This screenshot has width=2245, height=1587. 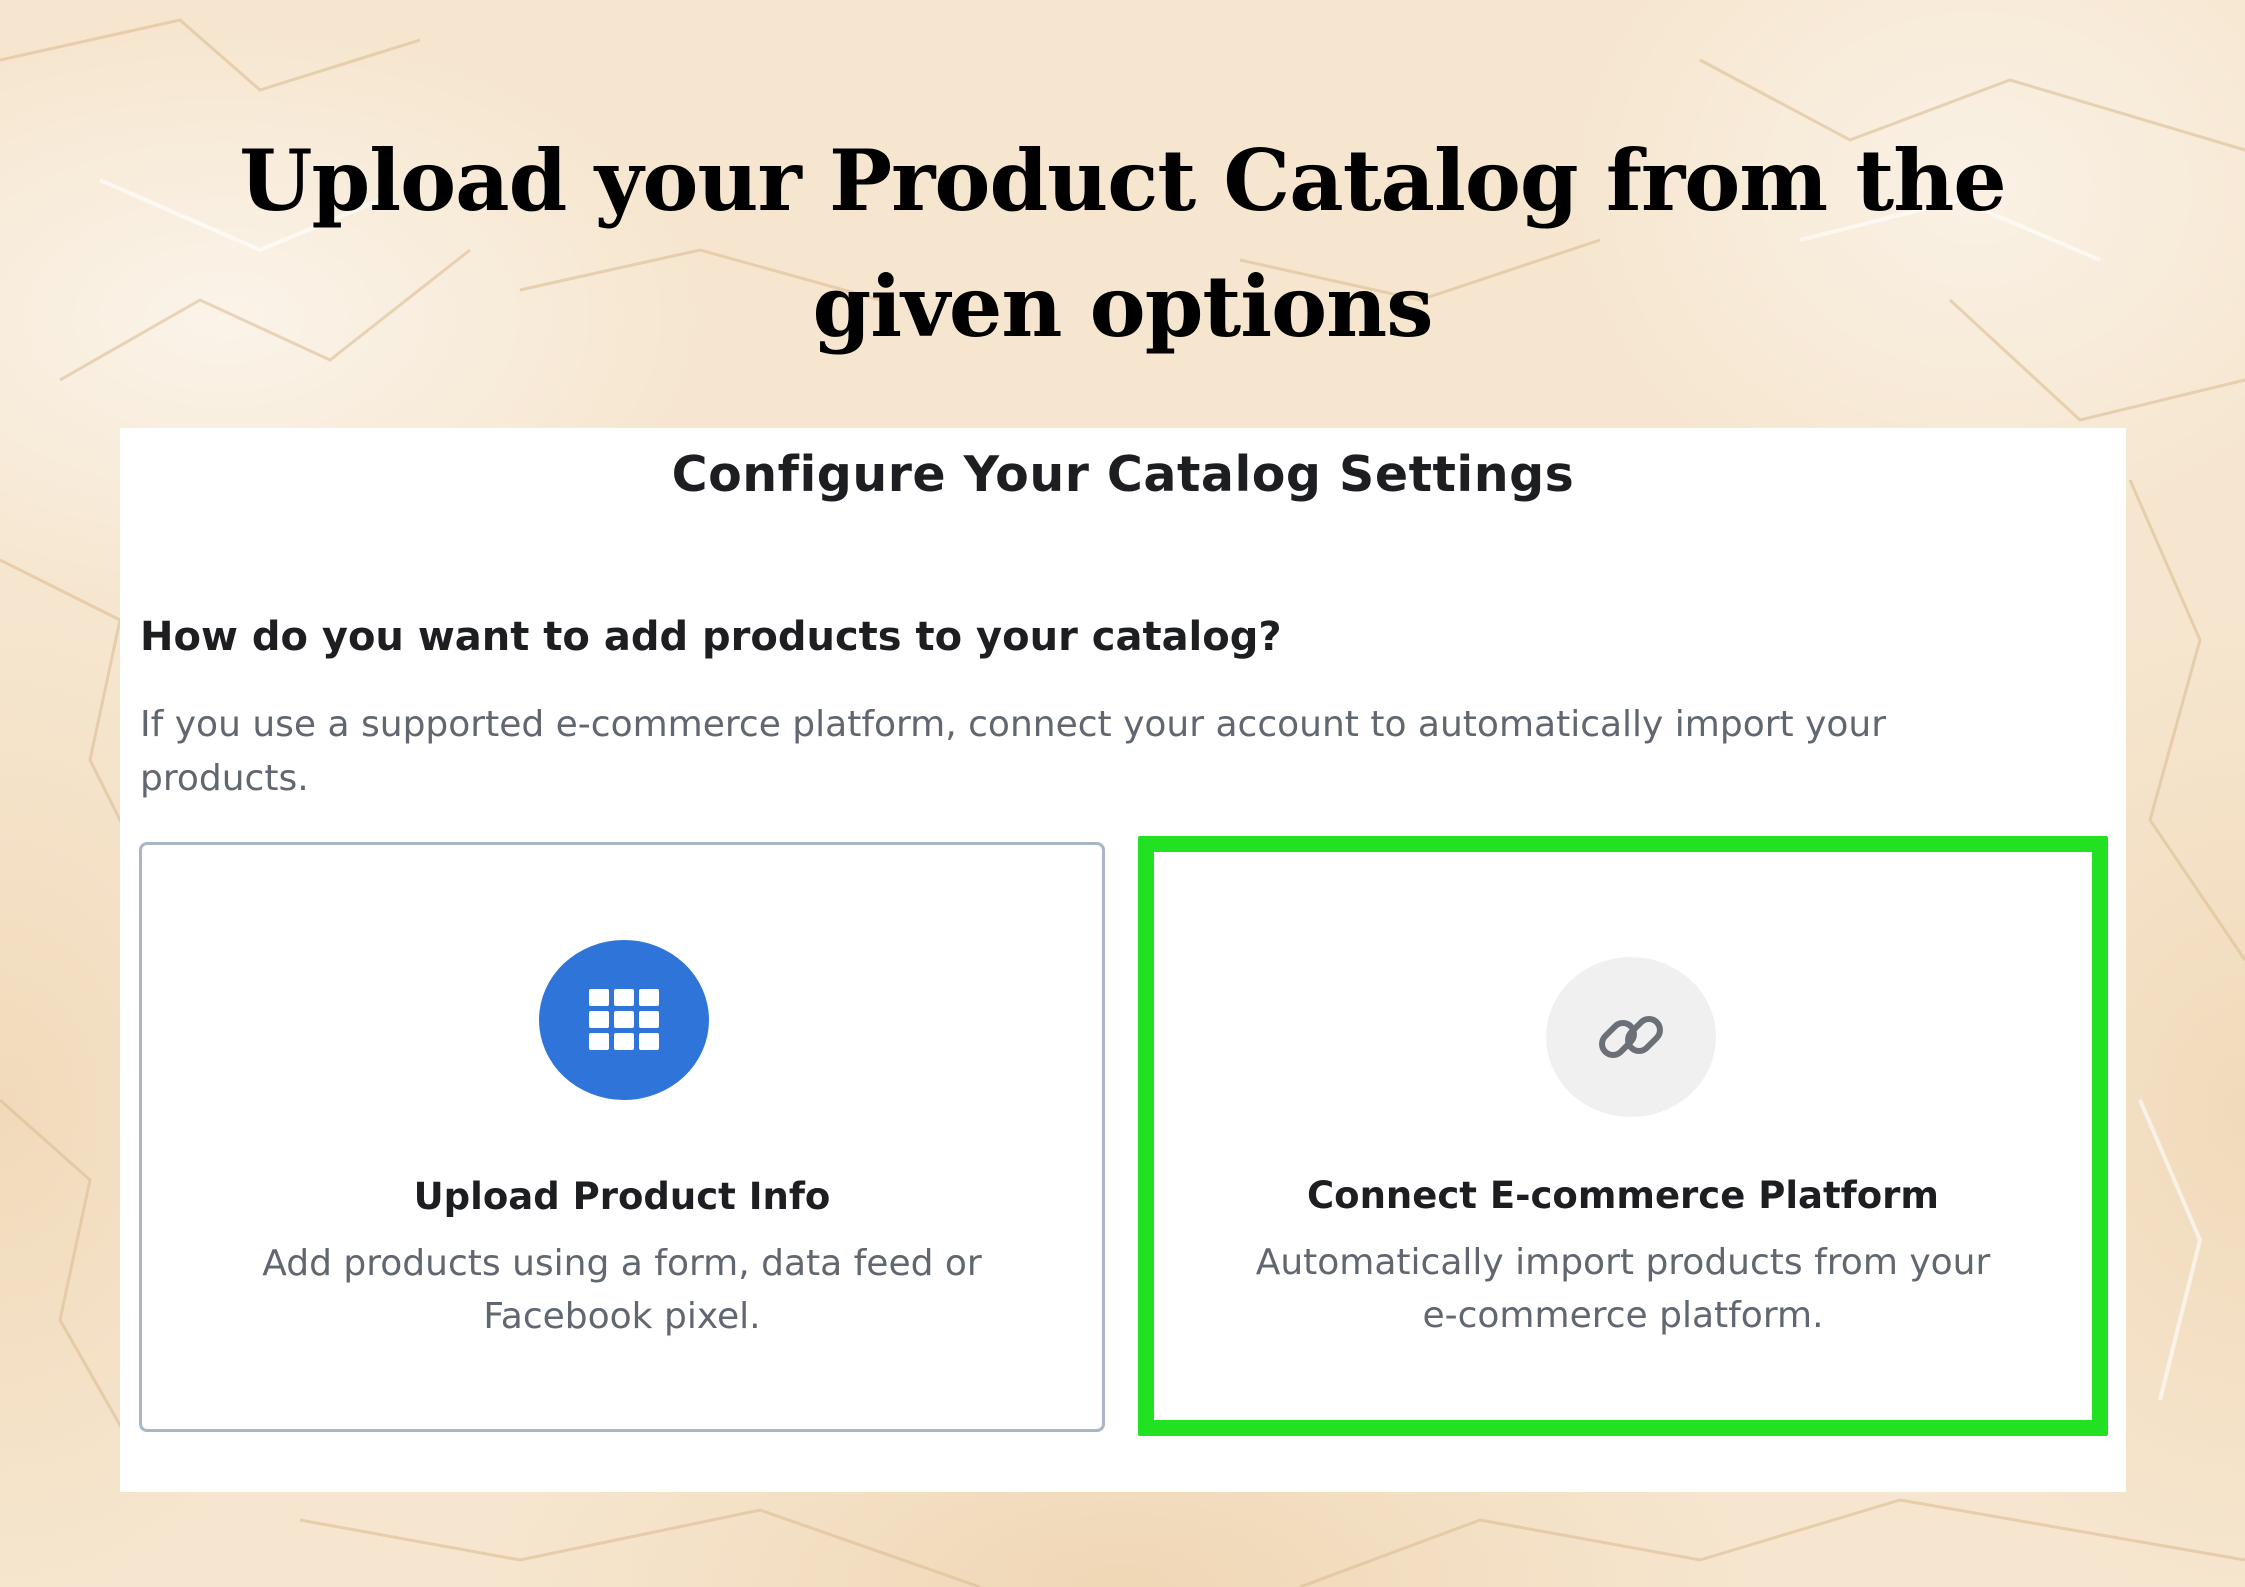 What do you see at coordinates (1623, 1195) in the screenshot?
I see `connect-ecommerce-title: Connect E-commerce Platform` at bounding box center [1623, 1195].